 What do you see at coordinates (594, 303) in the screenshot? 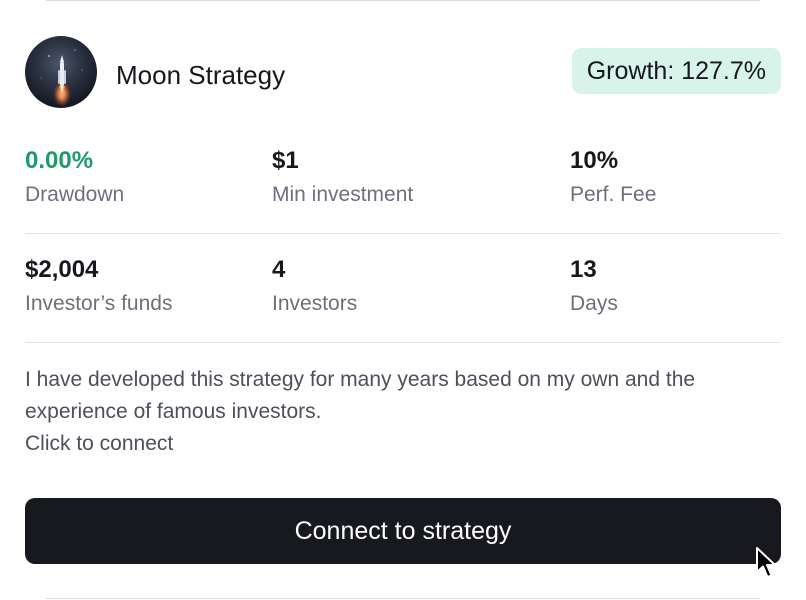
I see `stat-label: Days` at bounding box center [594, 303].